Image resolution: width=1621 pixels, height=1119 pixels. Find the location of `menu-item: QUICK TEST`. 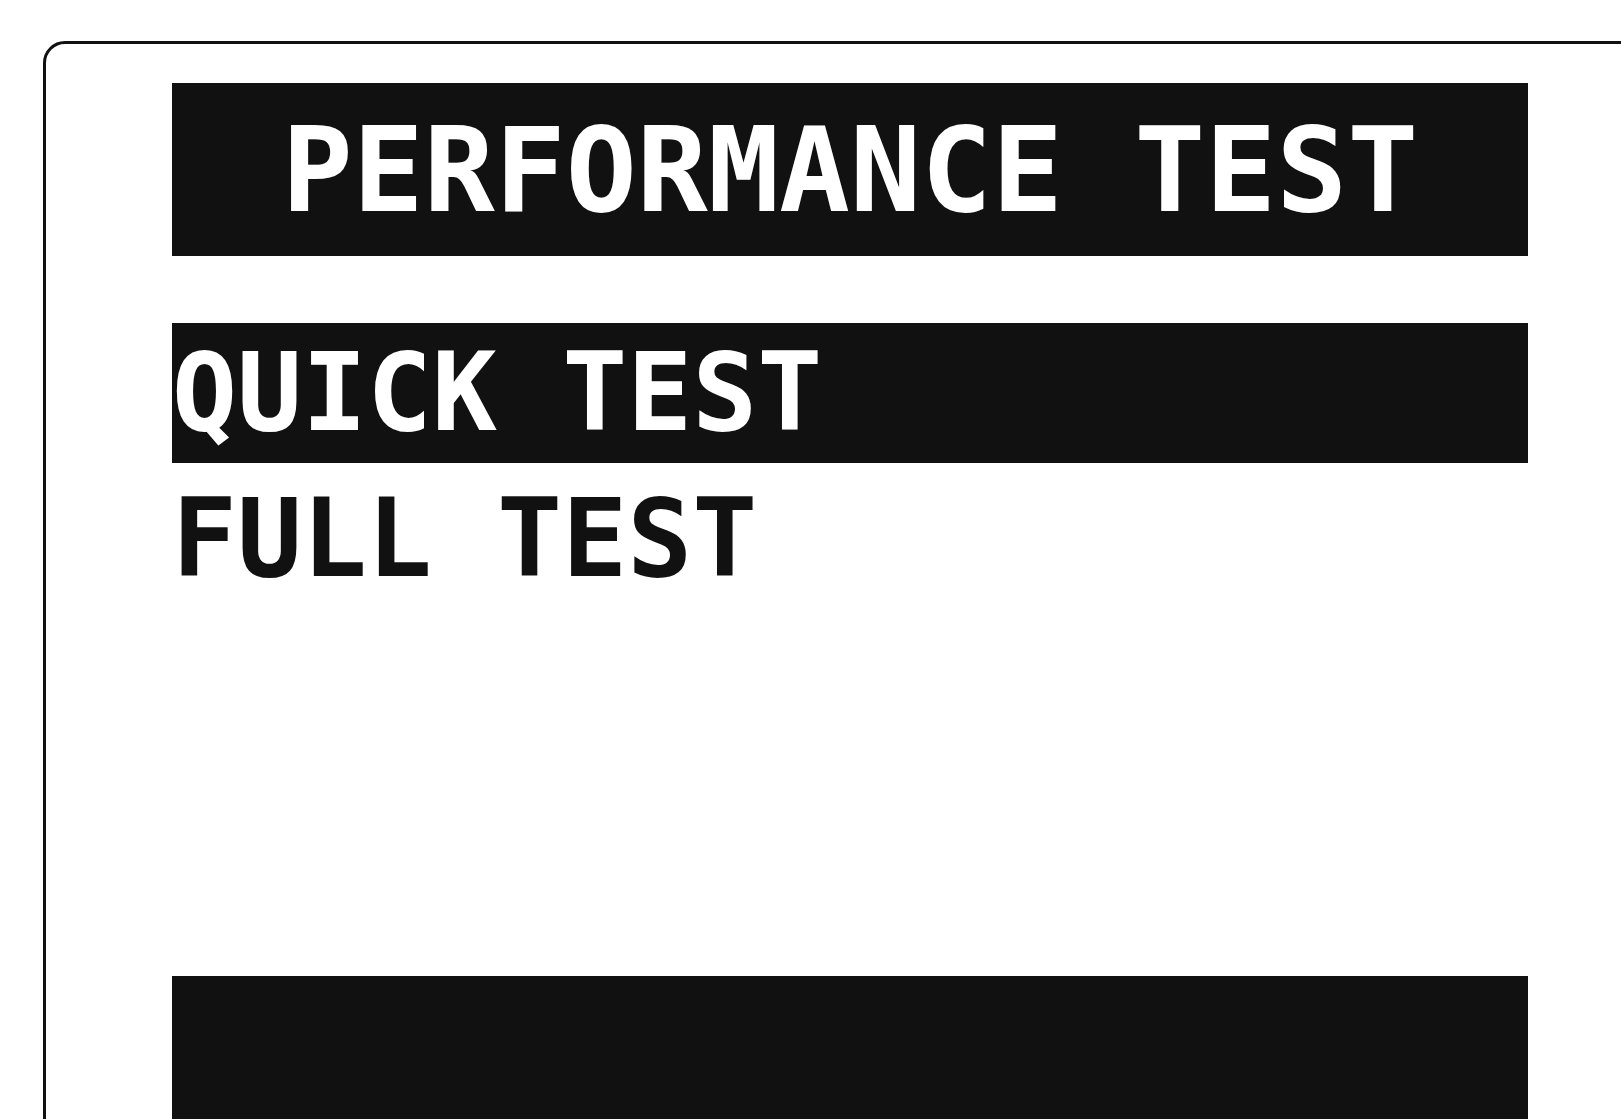

menu-item: QUICK TEST is located at coordinates (850, 393).